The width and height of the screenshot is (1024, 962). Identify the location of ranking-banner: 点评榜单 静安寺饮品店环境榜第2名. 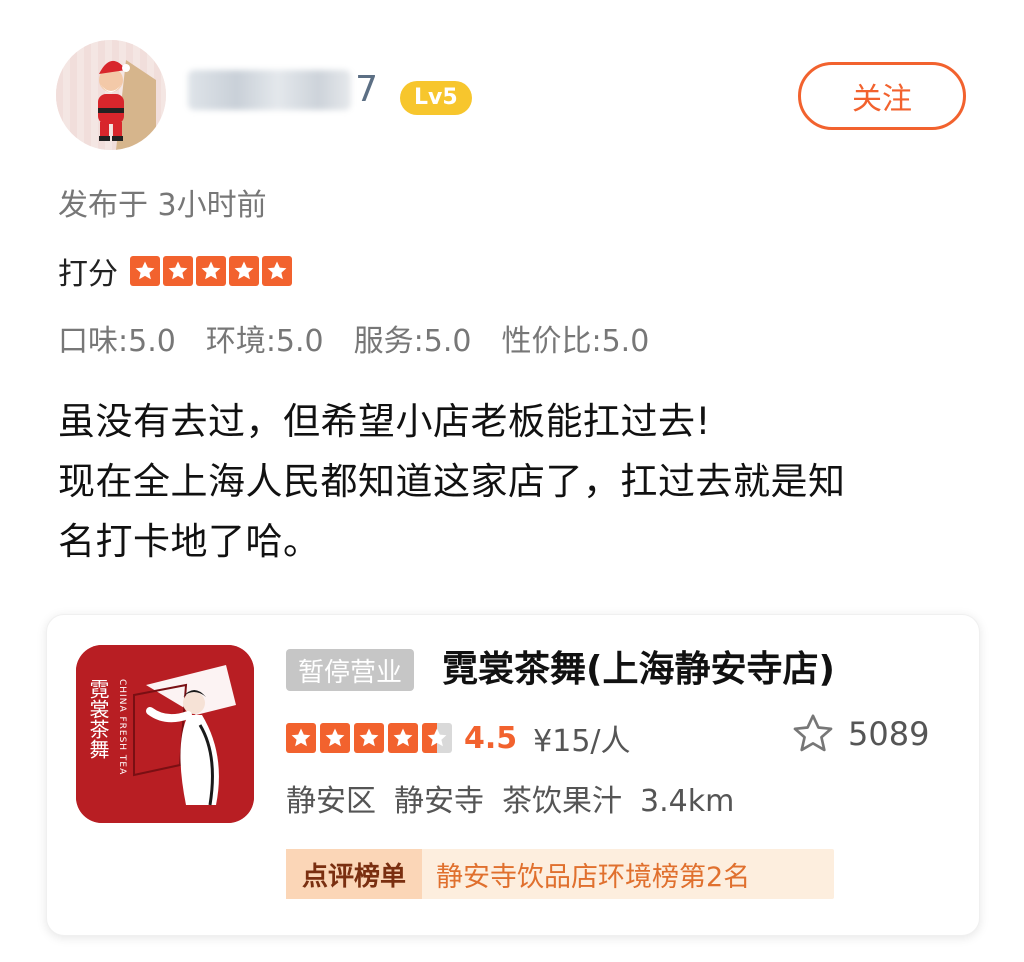
(560, 874).